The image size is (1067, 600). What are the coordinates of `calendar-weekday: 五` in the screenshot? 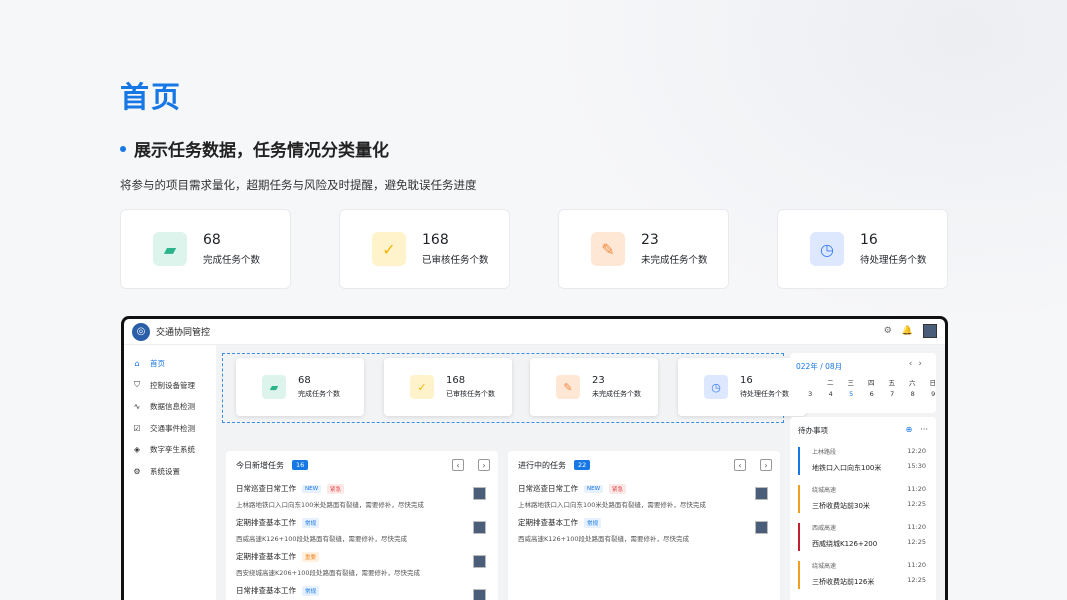 It's located at (892, 383).